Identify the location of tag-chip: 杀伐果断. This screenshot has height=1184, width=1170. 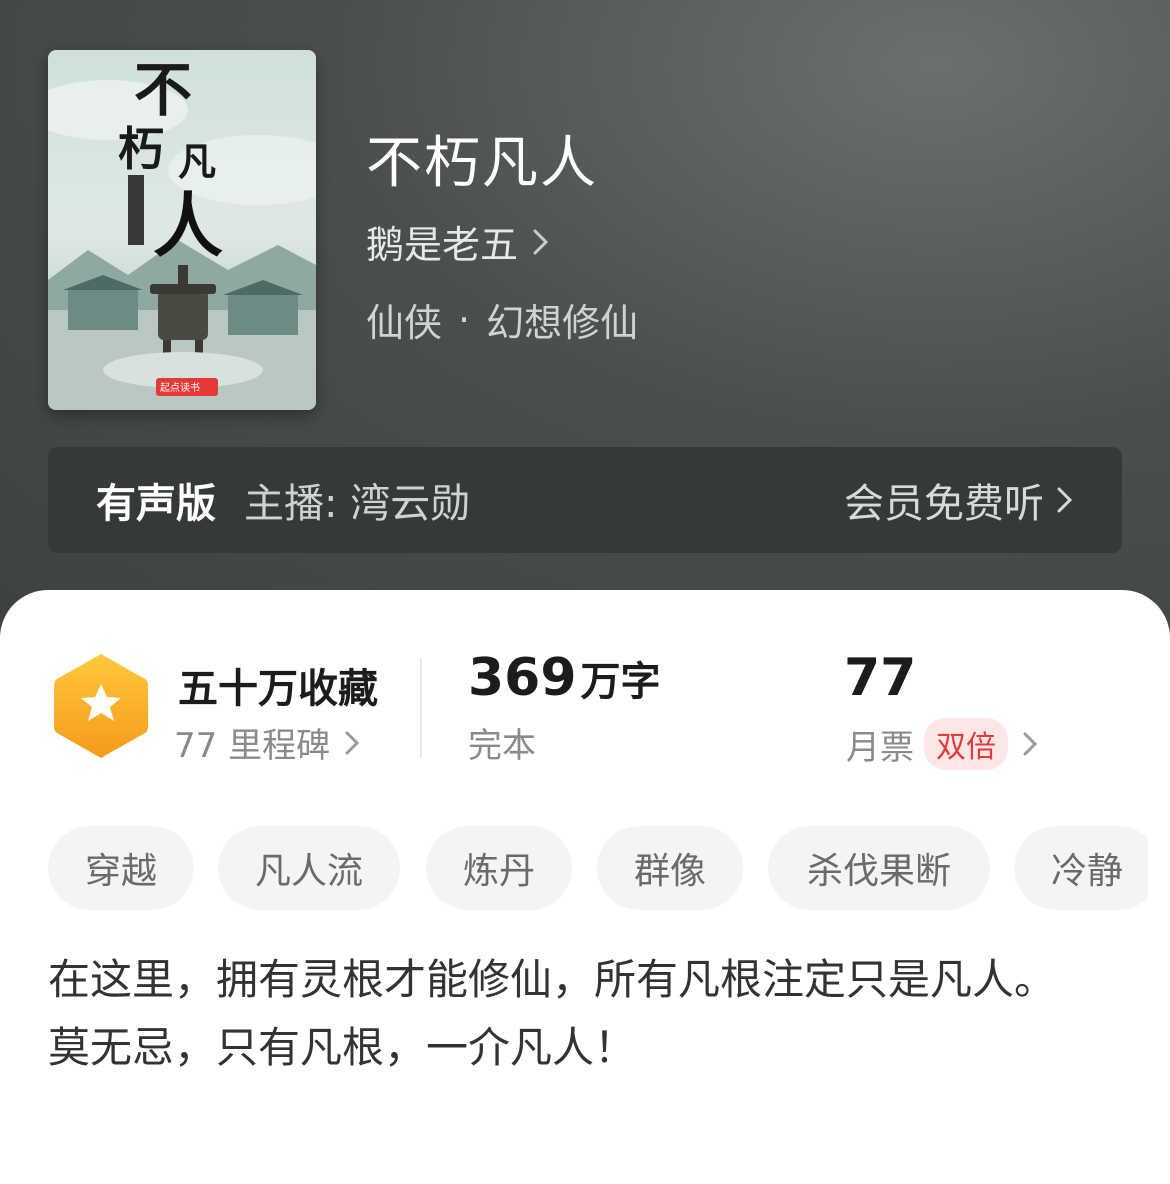
(879, 868).